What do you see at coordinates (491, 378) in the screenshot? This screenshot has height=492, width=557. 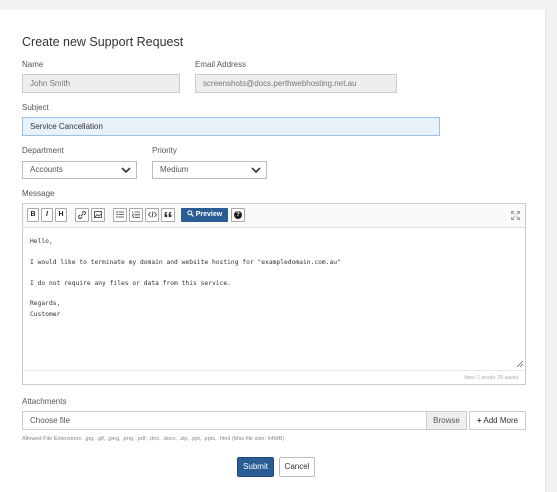 I see `editor-status: lines: 1 words: 26 saved` at bounding box center [491, 378].